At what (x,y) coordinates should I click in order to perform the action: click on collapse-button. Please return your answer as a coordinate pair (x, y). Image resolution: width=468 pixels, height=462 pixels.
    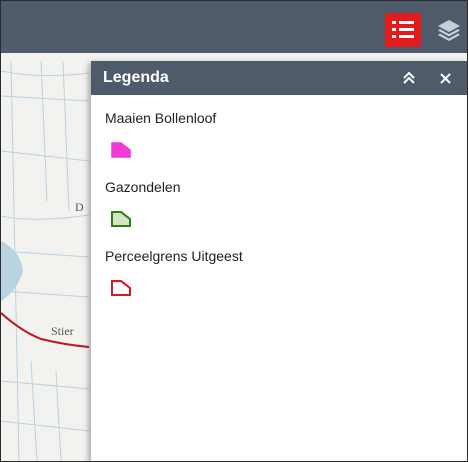
    Looking at the image, I should click on (409, 78).